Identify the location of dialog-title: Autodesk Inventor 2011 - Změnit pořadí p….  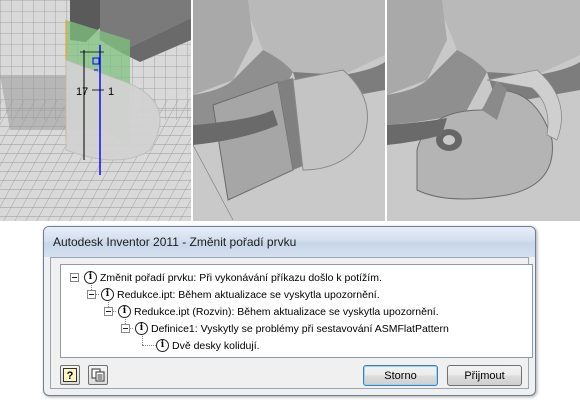
(175, 242).